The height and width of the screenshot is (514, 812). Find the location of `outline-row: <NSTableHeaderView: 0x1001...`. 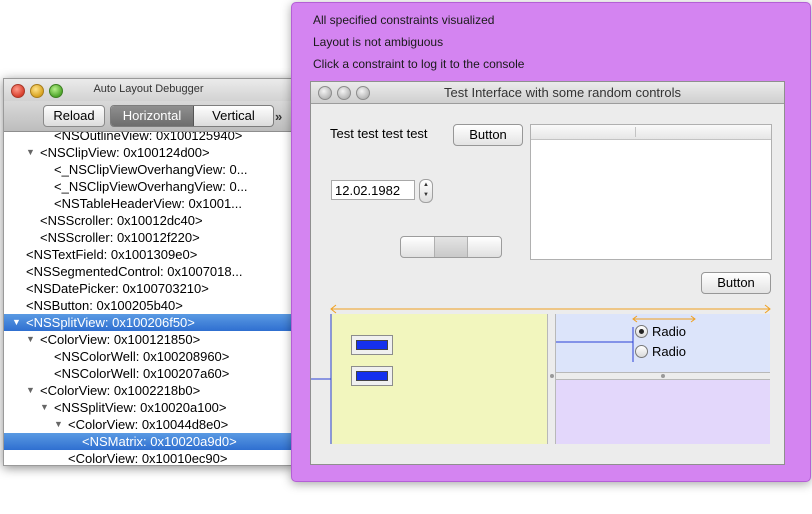

outline-row: <NSTableHeaderView: 0x1001... is located at coordinates (148, 203).